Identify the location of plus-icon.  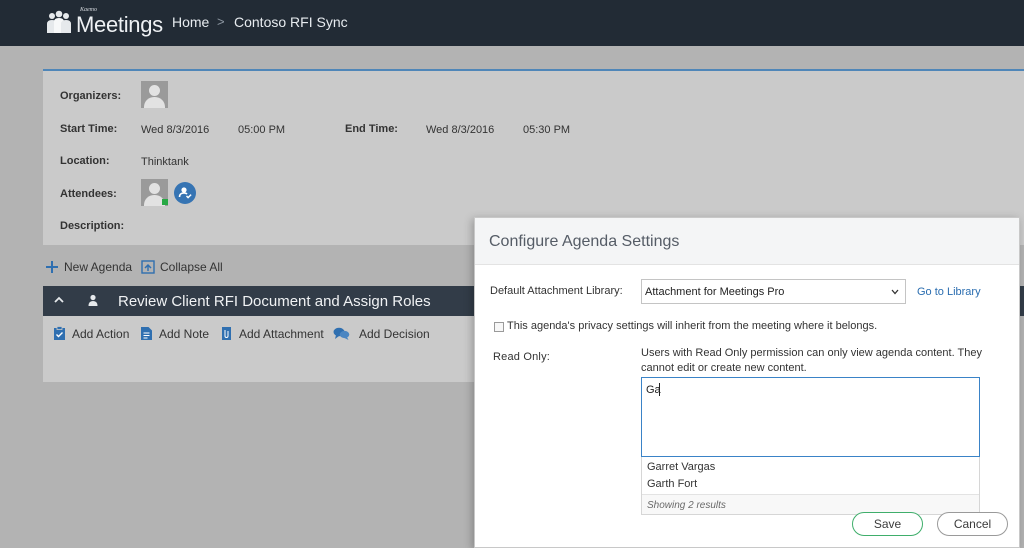
(52, 267).